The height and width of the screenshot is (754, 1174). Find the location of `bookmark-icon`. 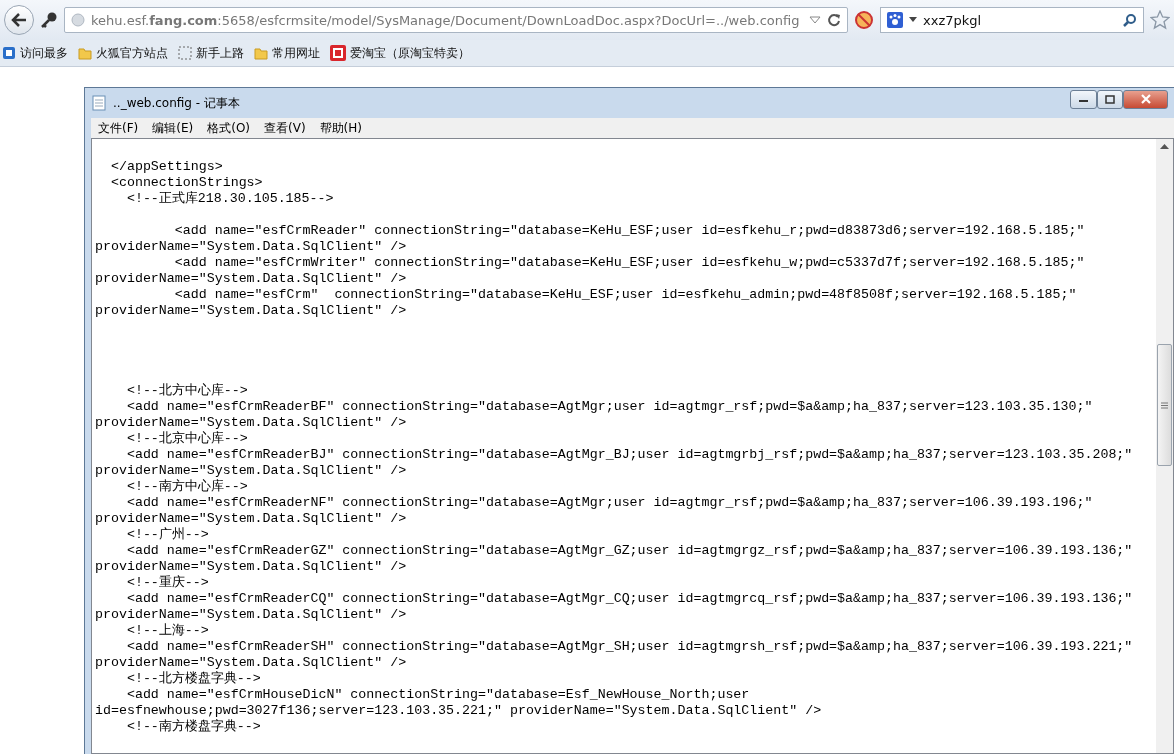

bookmark-icon is located at coordinates (9, 53).